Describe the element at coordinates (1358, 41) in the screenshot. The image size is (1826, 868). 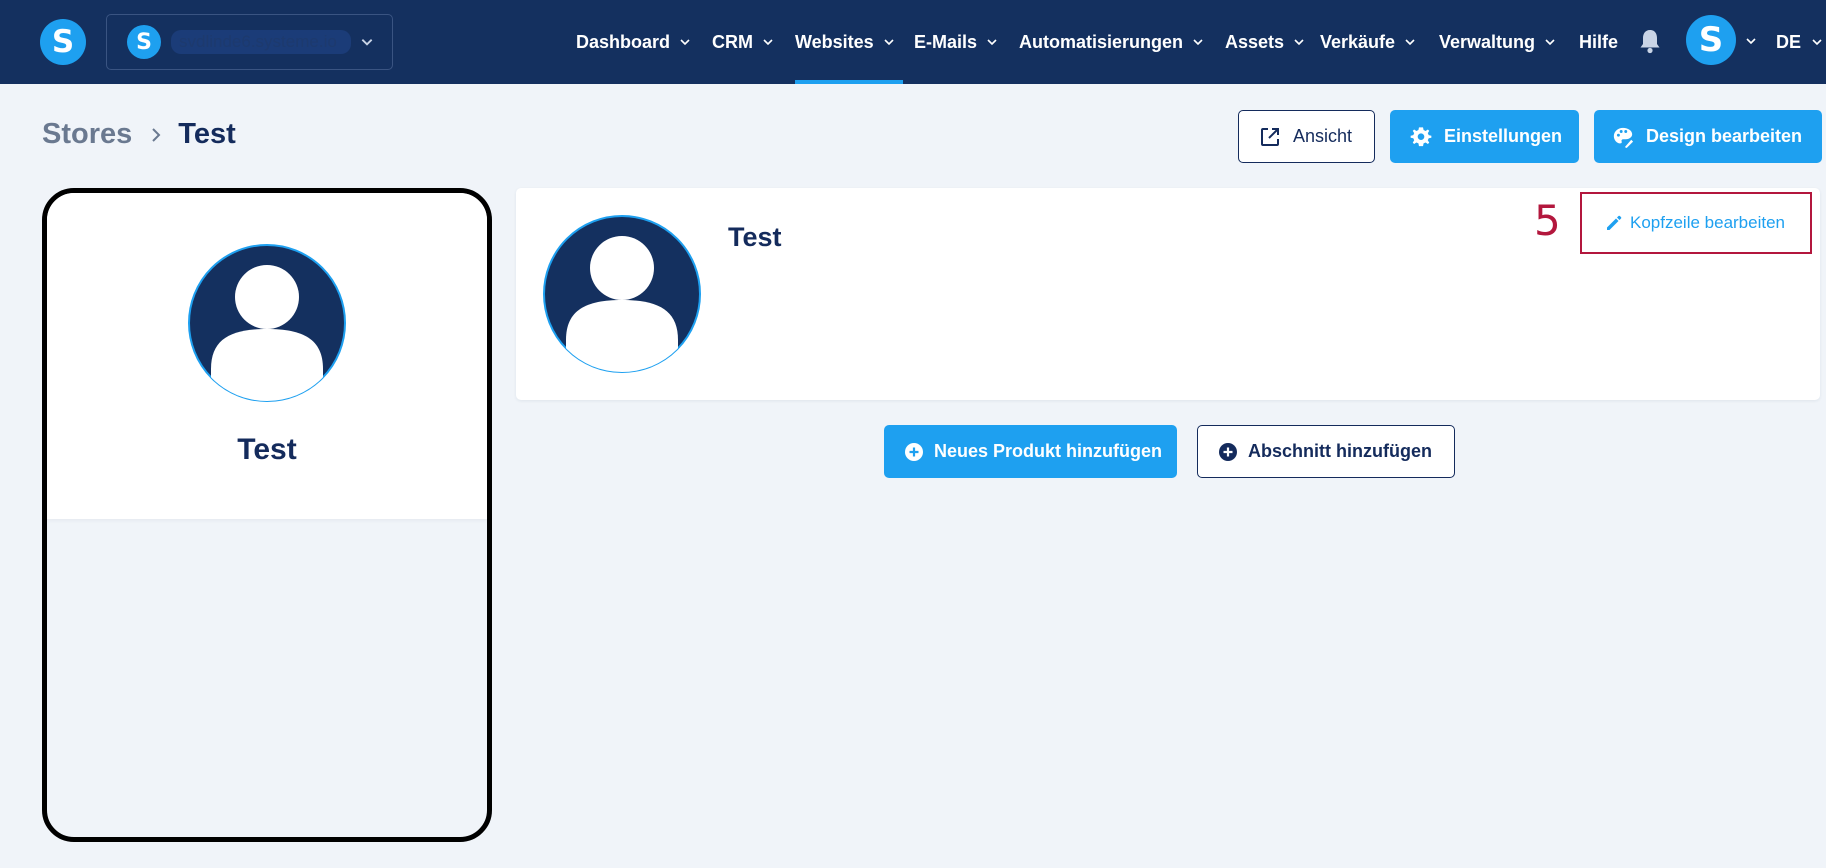
I see `nav-label: Verkäufe` at that location.